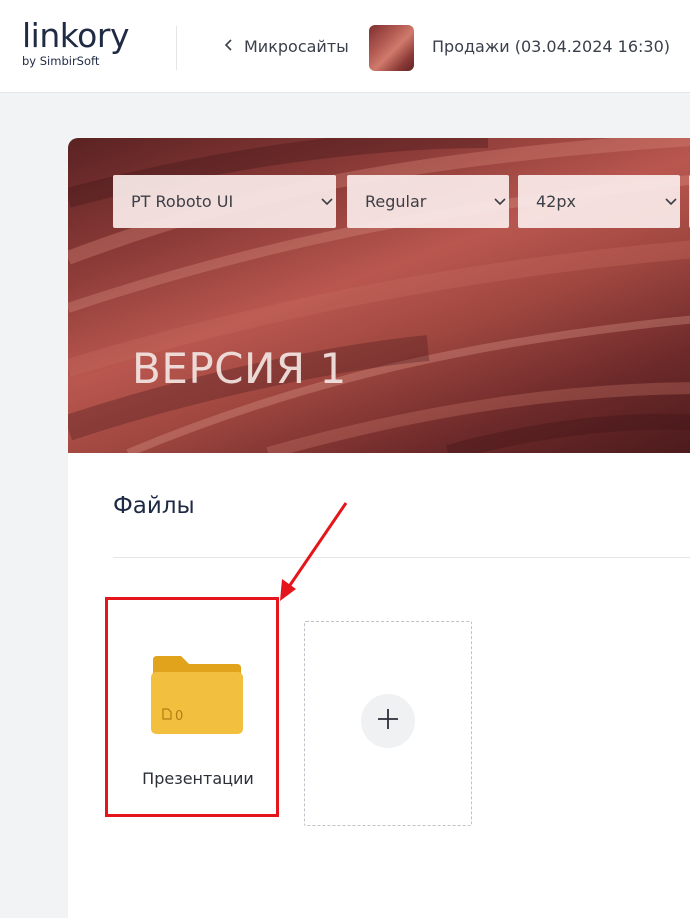 The height and width of the screenshot is (918, 690). Describe the element at coordinates (61, 61) in the screenshot. I see `logo-subtext: by SimbirSoft` at that location.